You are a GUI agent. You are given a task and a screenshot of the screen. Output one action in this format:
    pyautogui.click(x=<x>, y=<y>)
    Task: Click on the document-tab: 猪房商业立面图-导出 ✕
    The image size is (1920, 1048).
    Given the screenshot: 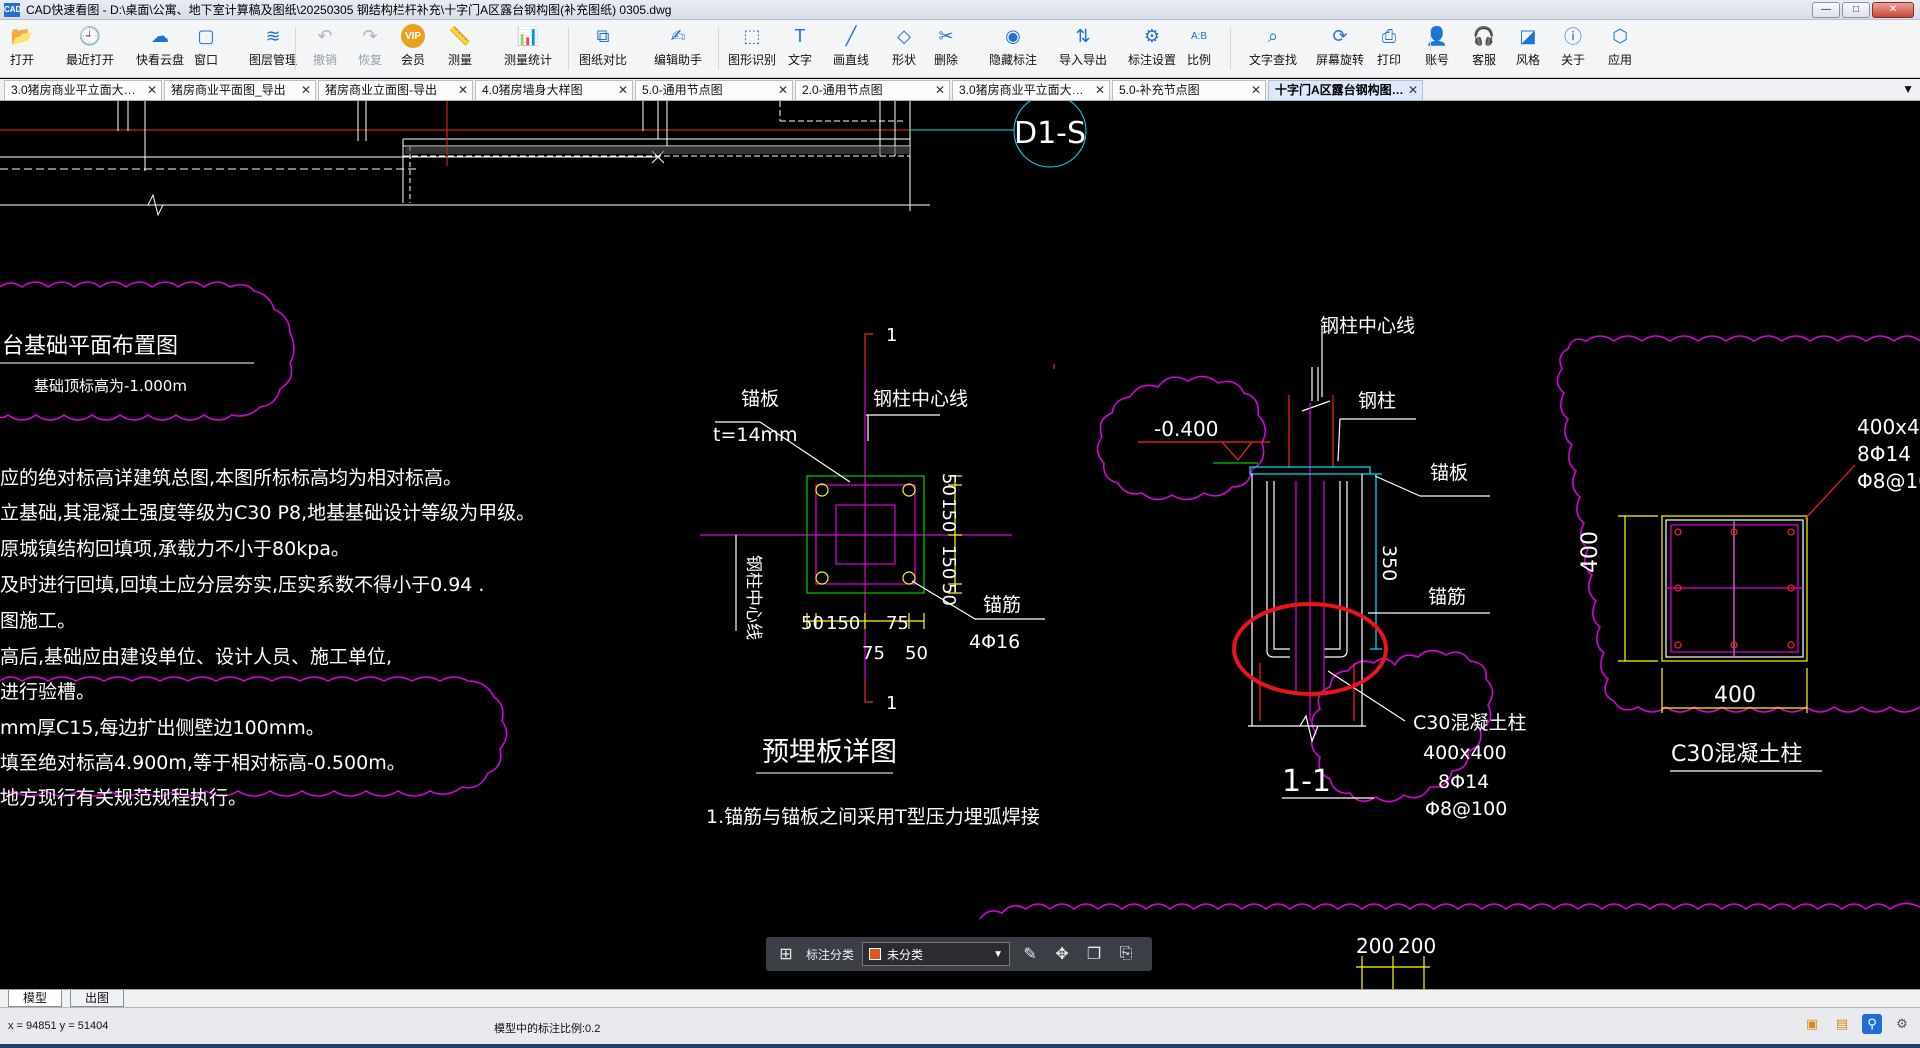 What is the action you would take?
    pyautogui.click(x=395, y=90)
    